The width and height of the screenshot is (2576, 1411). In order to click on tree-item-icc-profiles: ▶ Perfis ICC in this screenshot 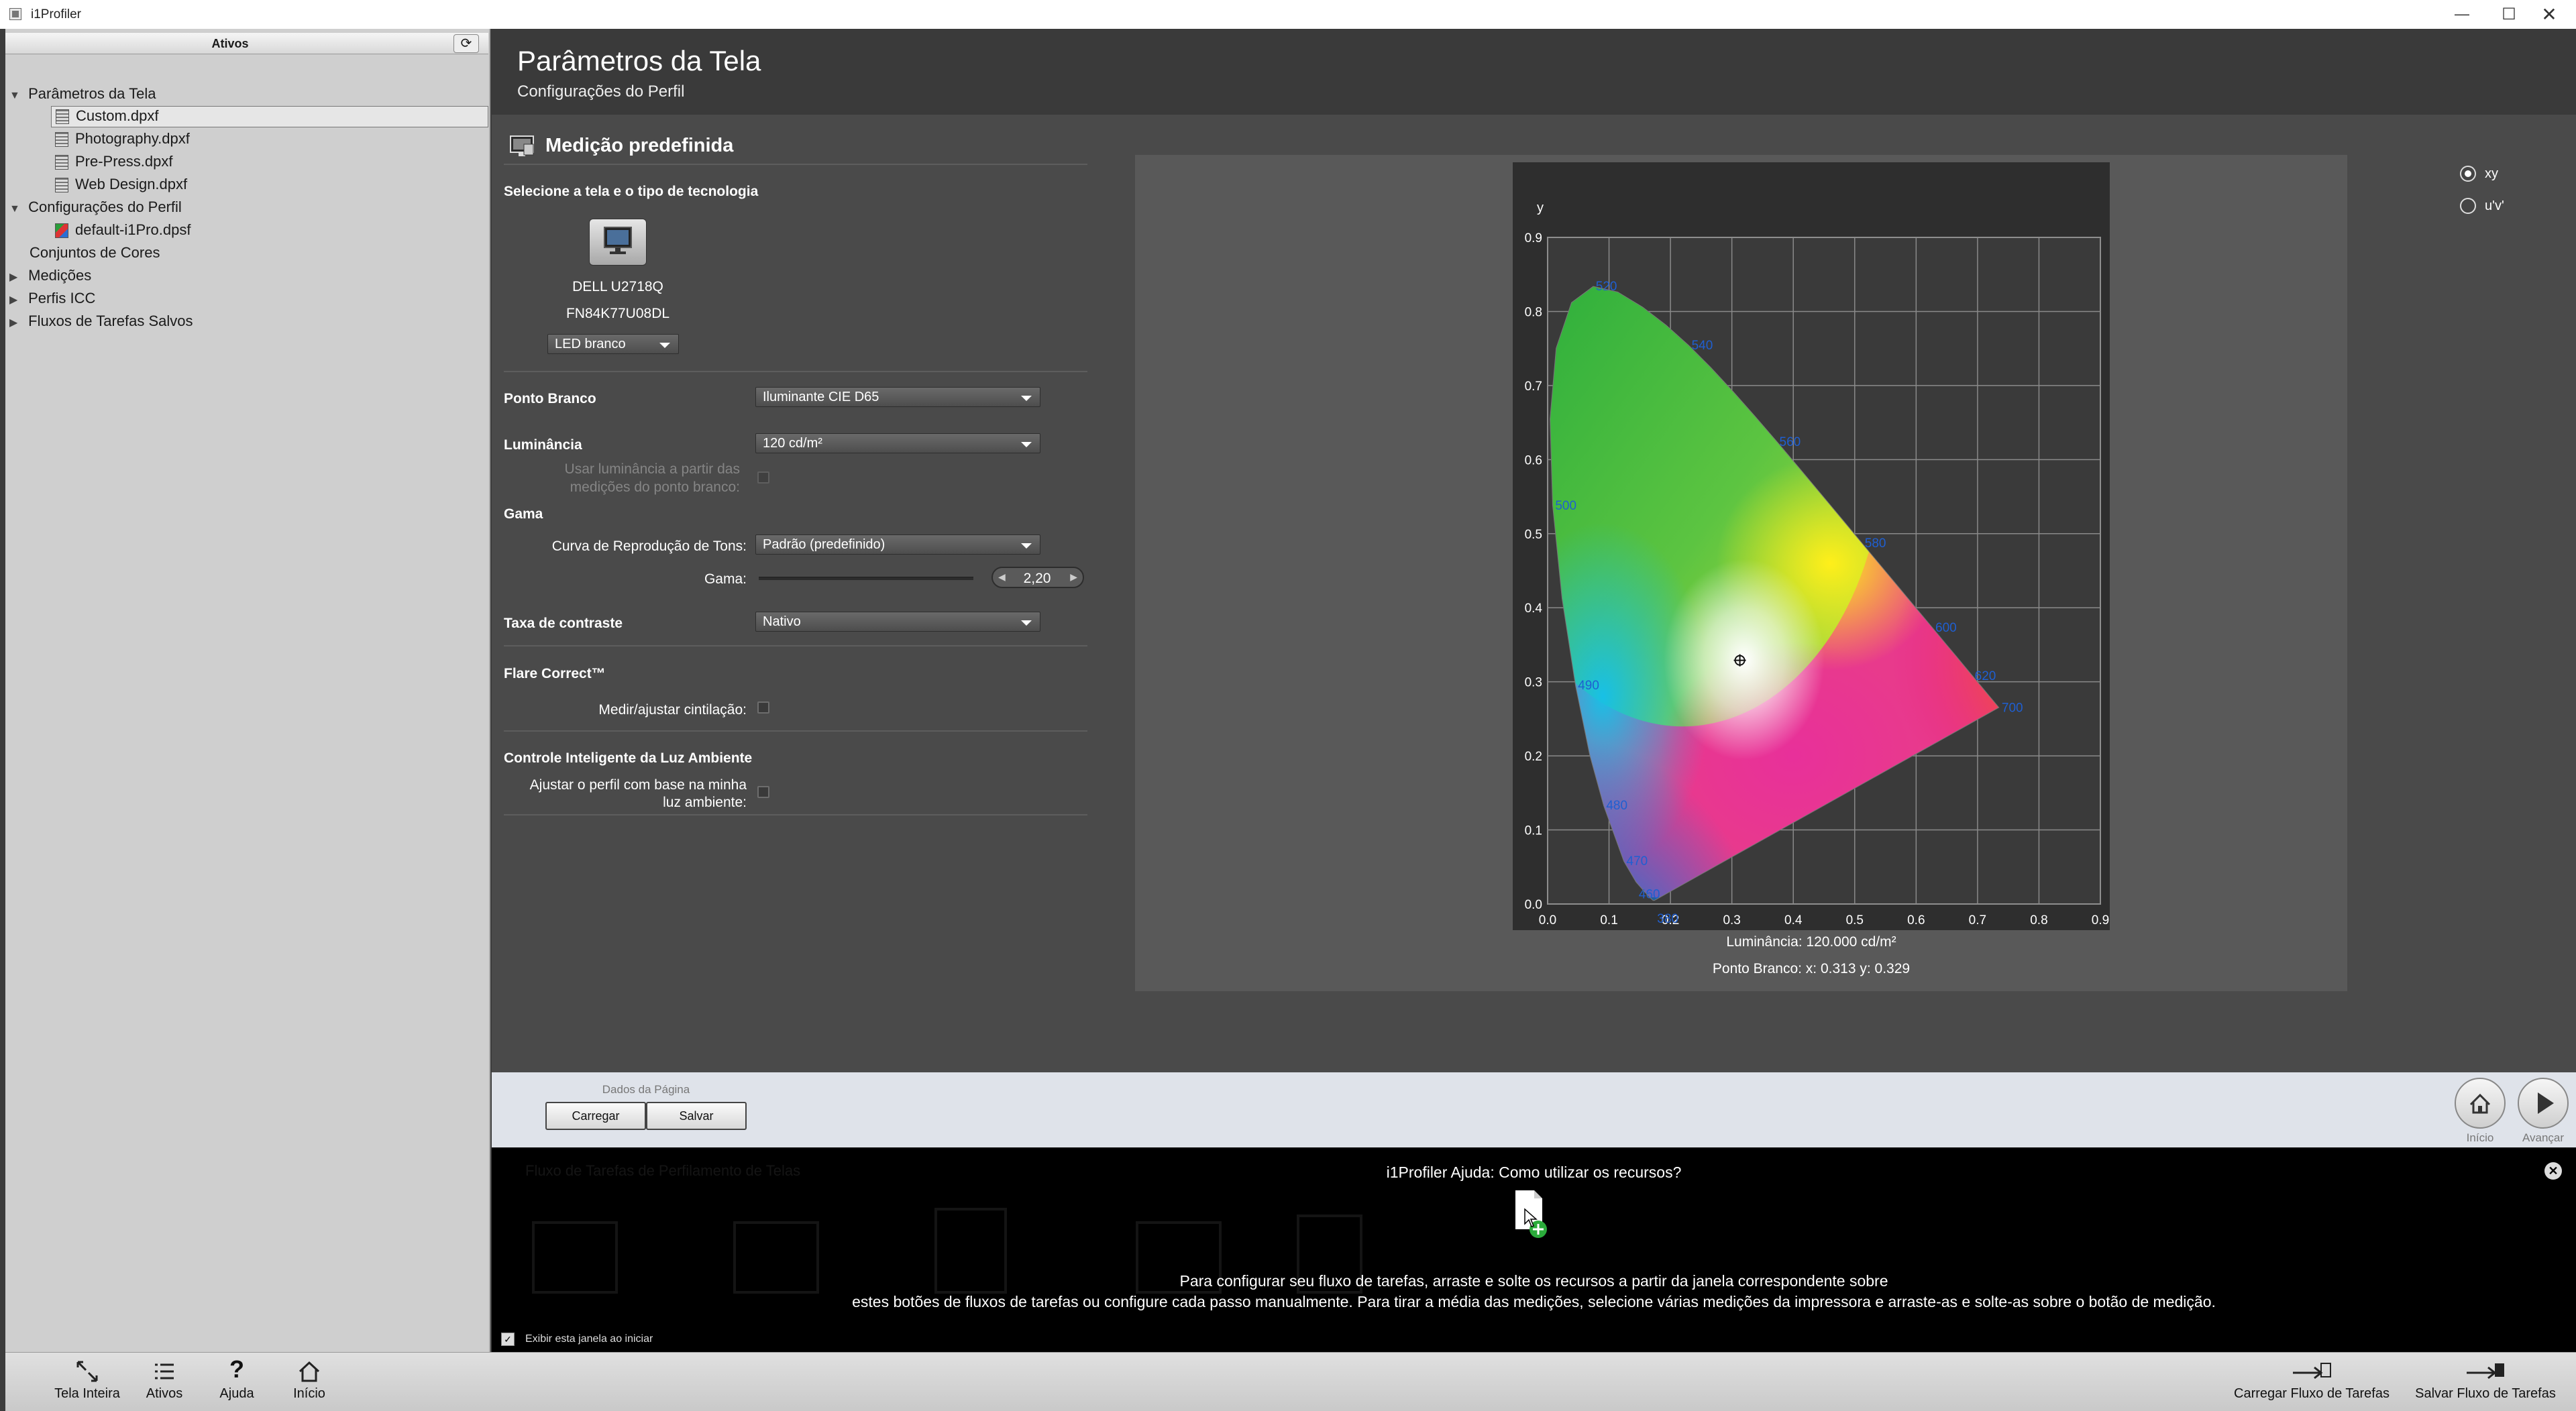, I will do `click(52, 298)`.